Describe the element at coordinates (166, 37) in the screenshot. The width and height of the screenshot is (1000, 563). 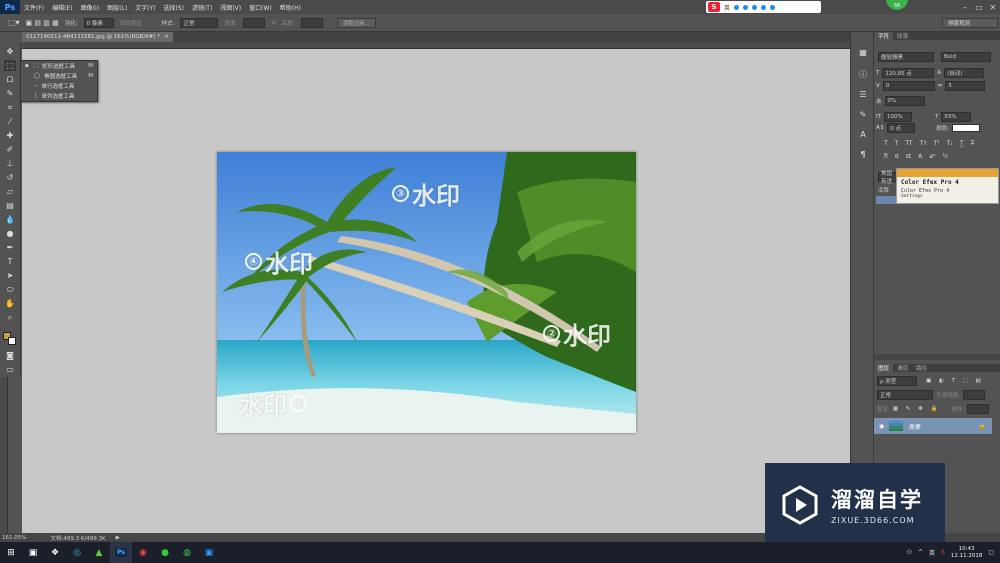
I see `tab-close-icon: ×` at that location.